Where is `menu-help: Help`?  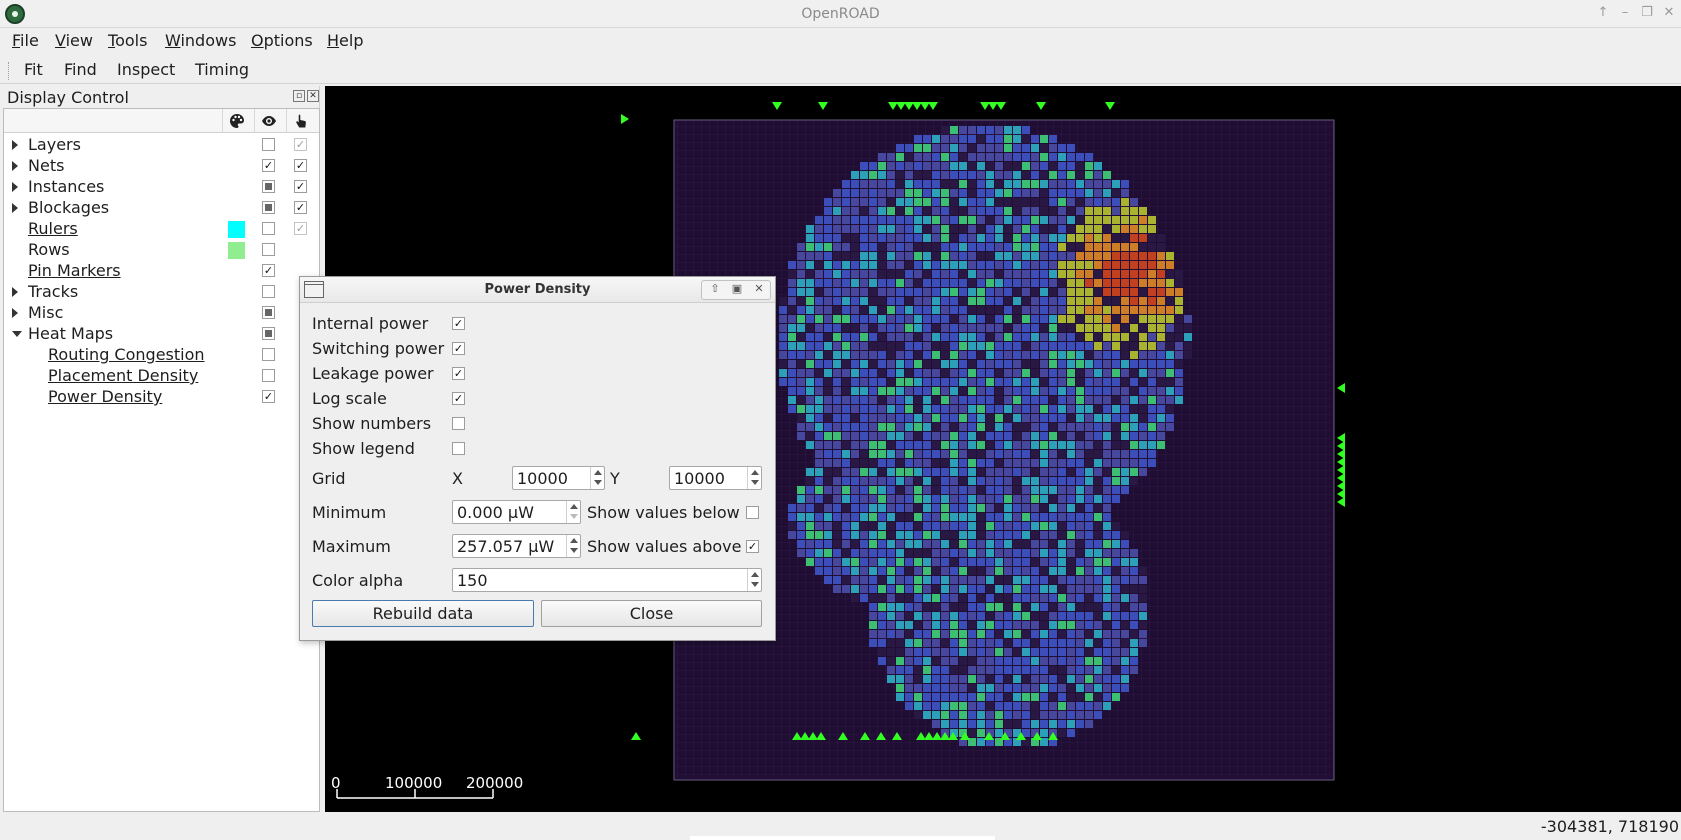 menu-help: Help is located at coordinates (345, 40).